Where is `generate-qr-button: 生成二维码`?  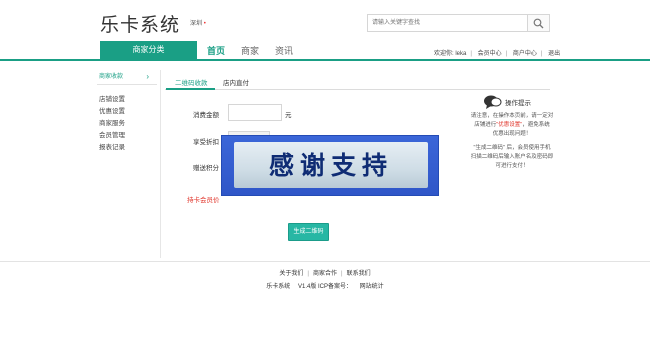 generate-qr-button: 生成二维码 is located at coordinates (308, 232).